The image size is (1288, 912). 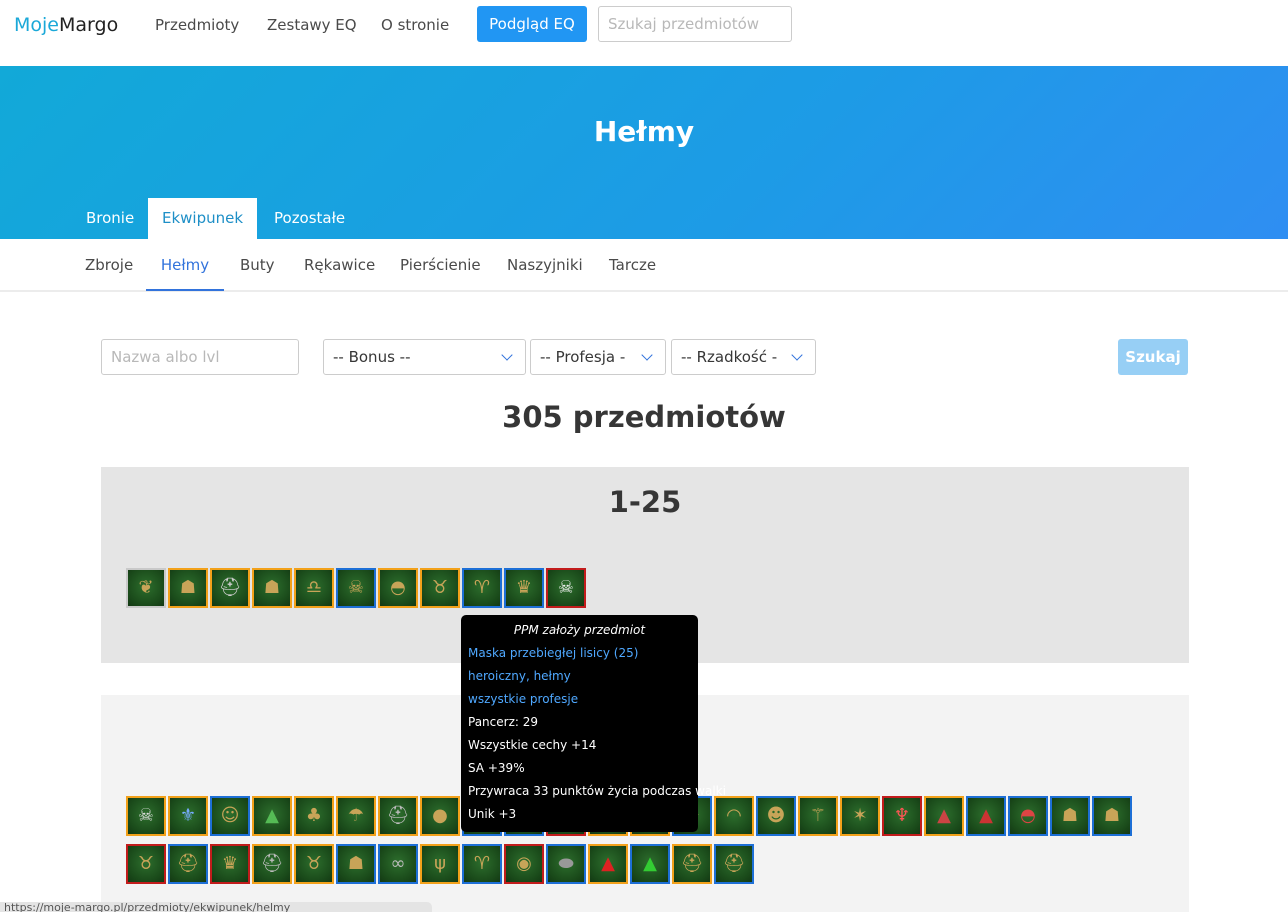 I want to click on item-slot: ◉, so click(x=524, y=864).